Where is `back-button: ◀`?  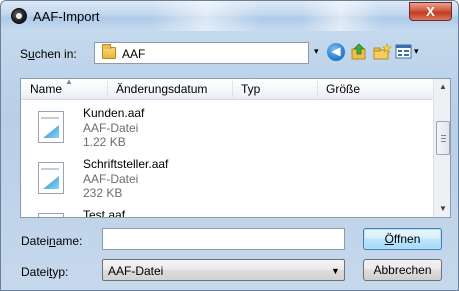 back-button: ◀ is located at coordinates (336, 52).